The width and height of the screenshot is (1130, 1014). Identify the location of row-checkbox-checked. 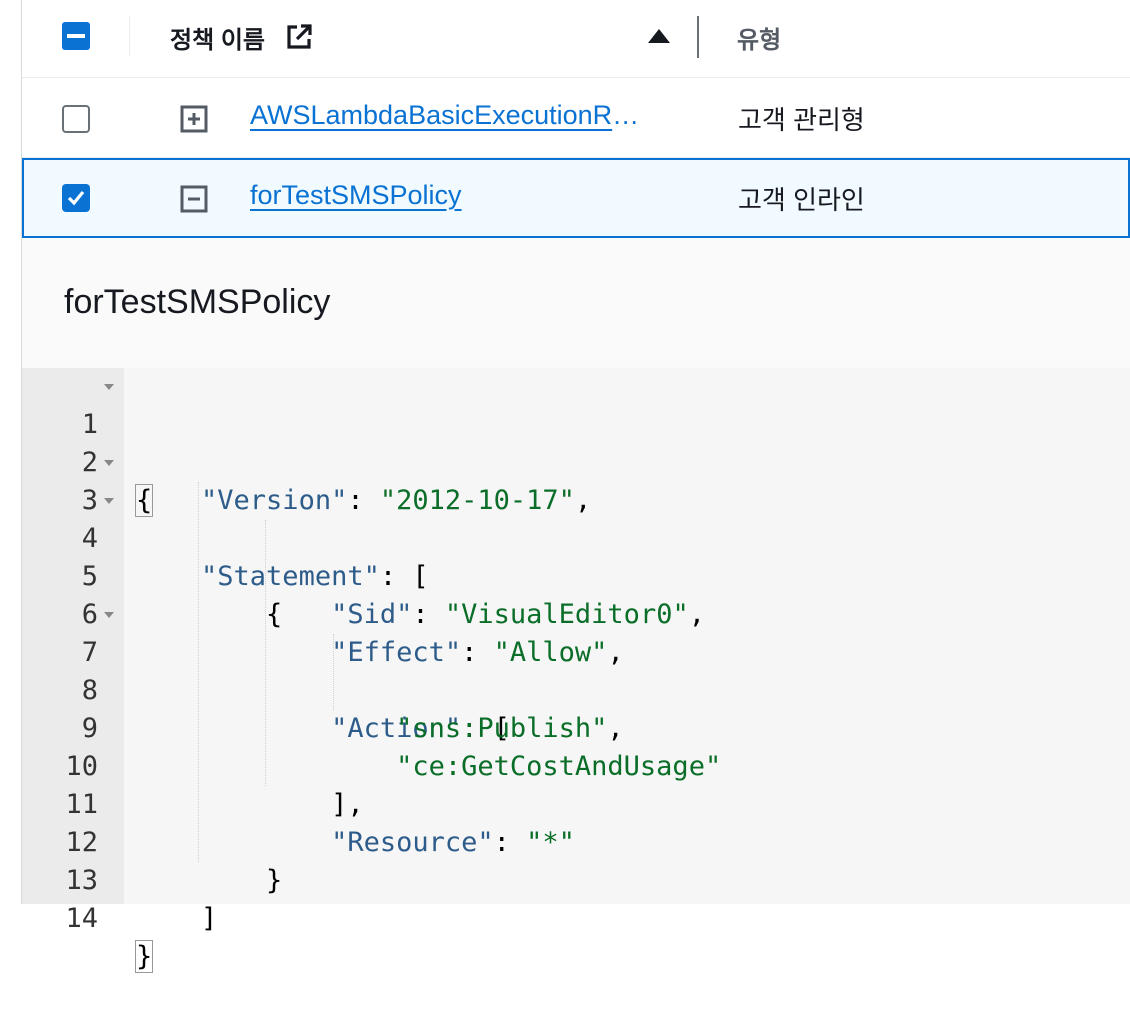
(76, 198).